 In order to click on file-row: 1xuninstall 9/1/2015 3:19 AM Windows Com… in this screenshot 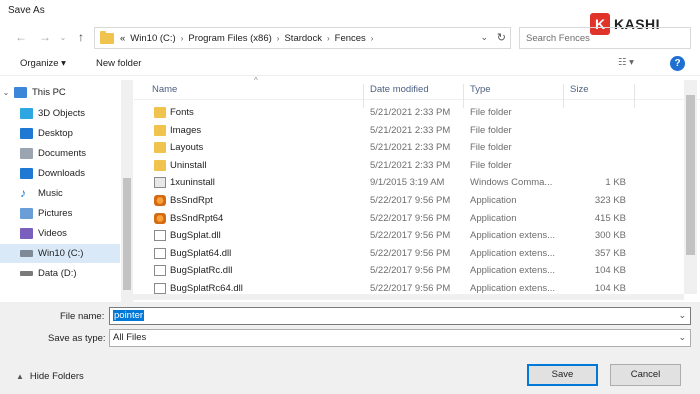, I will do `click(410, 183)`.